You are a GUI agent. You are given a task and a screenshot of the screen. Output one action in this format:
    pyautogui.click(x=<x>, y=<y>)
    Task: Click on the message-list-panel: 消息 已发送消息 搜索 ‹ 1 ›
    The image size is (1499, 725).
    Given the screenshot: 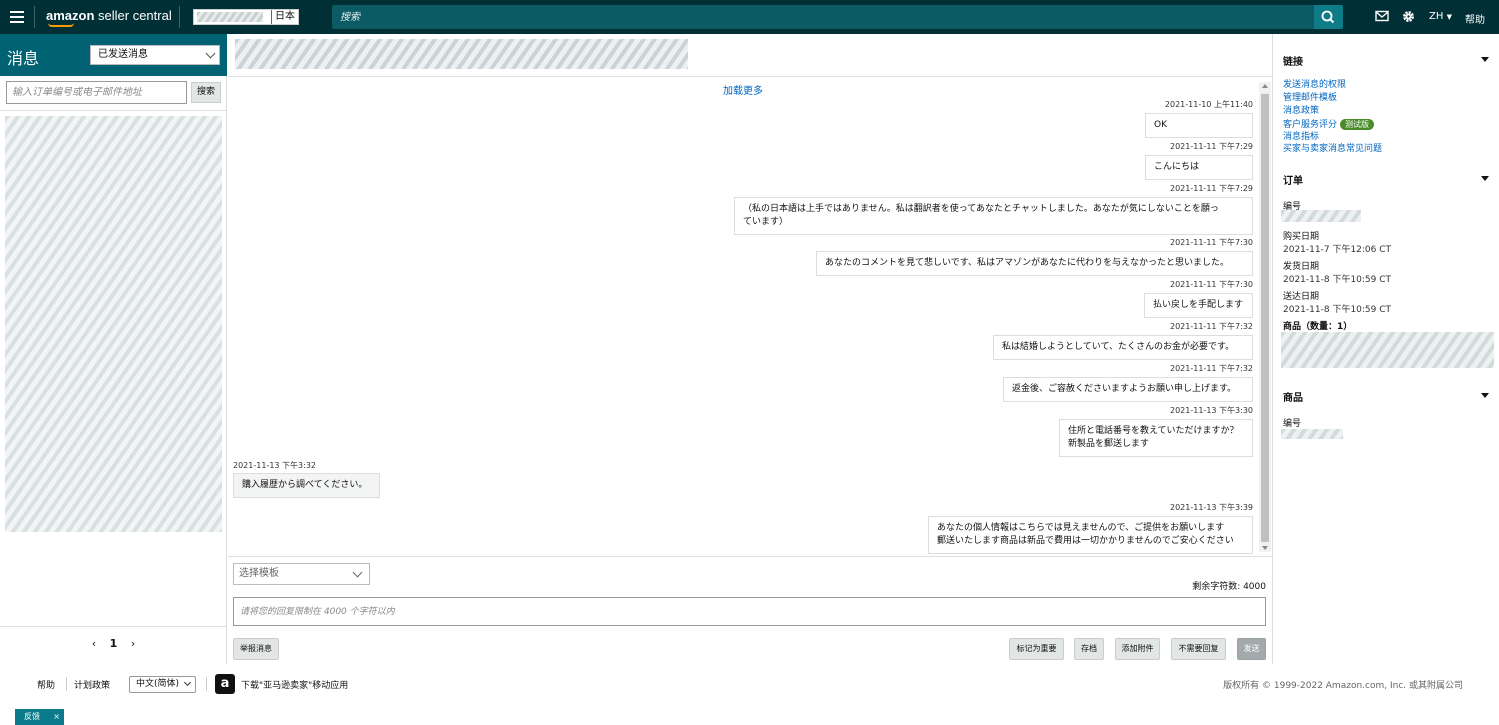 What is the action you would take?
    pyautogui.click(x=113, y=349)
    